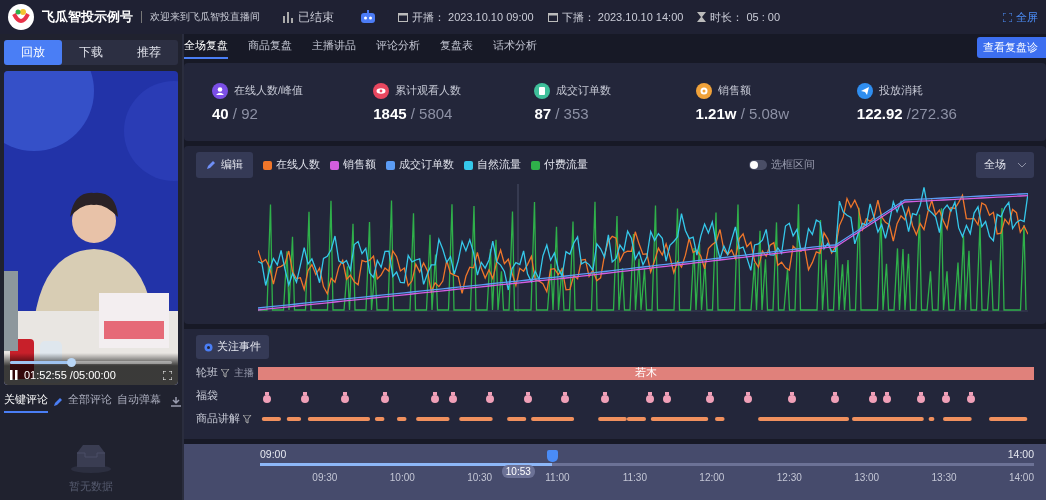 The image size is (1046, 500). Describe the element at coordinates (789, 477) in the screenshot. I see `tick-label: 12:30` at that location.